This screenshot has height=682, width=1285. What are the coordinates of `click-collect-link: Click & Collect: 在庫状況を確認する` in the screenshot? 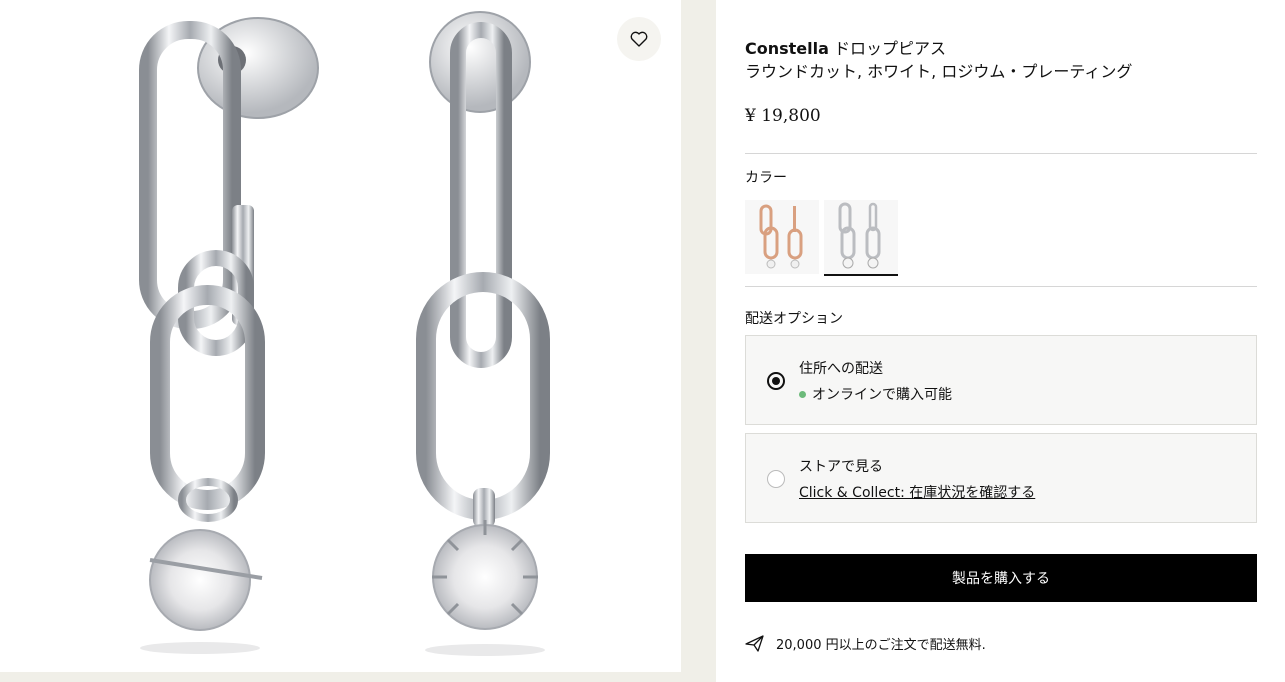 It's located at (917, 492).